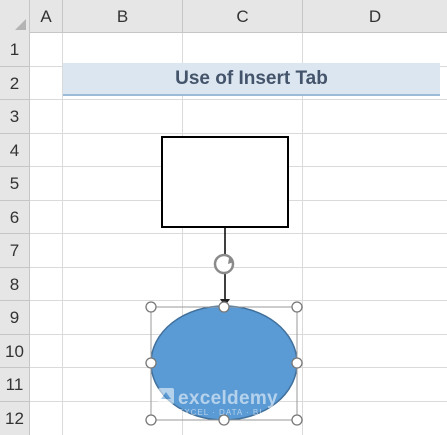 The height and width of the screenshot is (435, 447). What do you see at coordinates (228, 398) in the screenshot?
I see `watermark-text: exceldemy` at bounding box center [228, 398].